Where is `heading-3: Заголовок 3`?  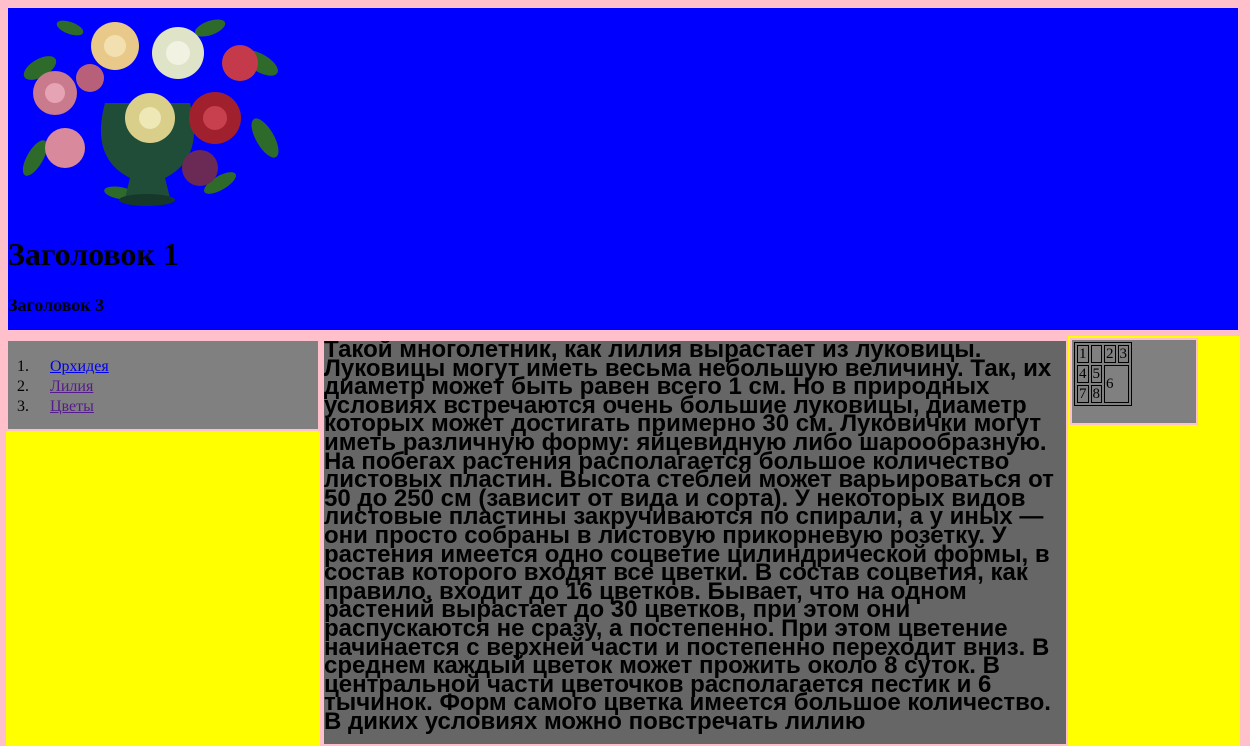
heading-3: Заголовок 3 is located at coordinates (56, 305).